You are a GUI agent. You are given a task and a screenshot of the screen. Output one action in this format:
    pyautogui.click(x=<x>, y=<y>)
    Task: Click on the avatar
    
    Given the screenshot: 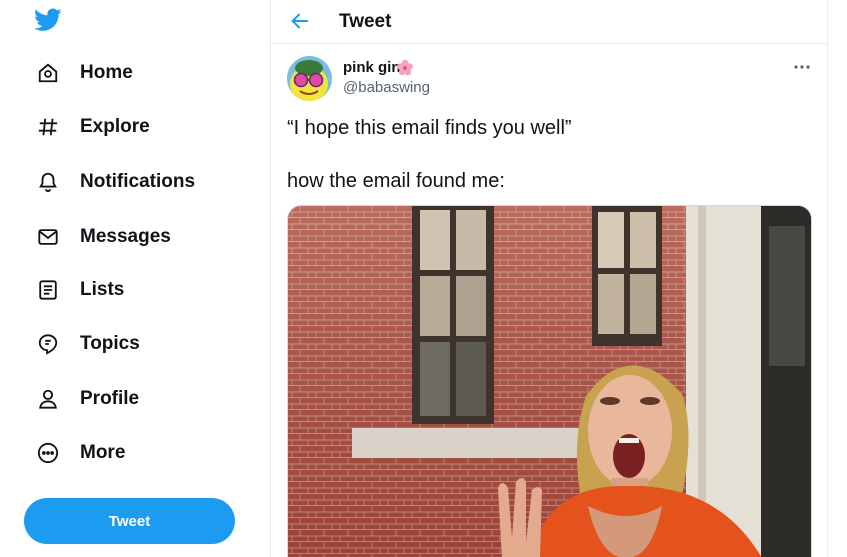 What is the action you would take?
    pyautogui.click(x=309, y=78)
    